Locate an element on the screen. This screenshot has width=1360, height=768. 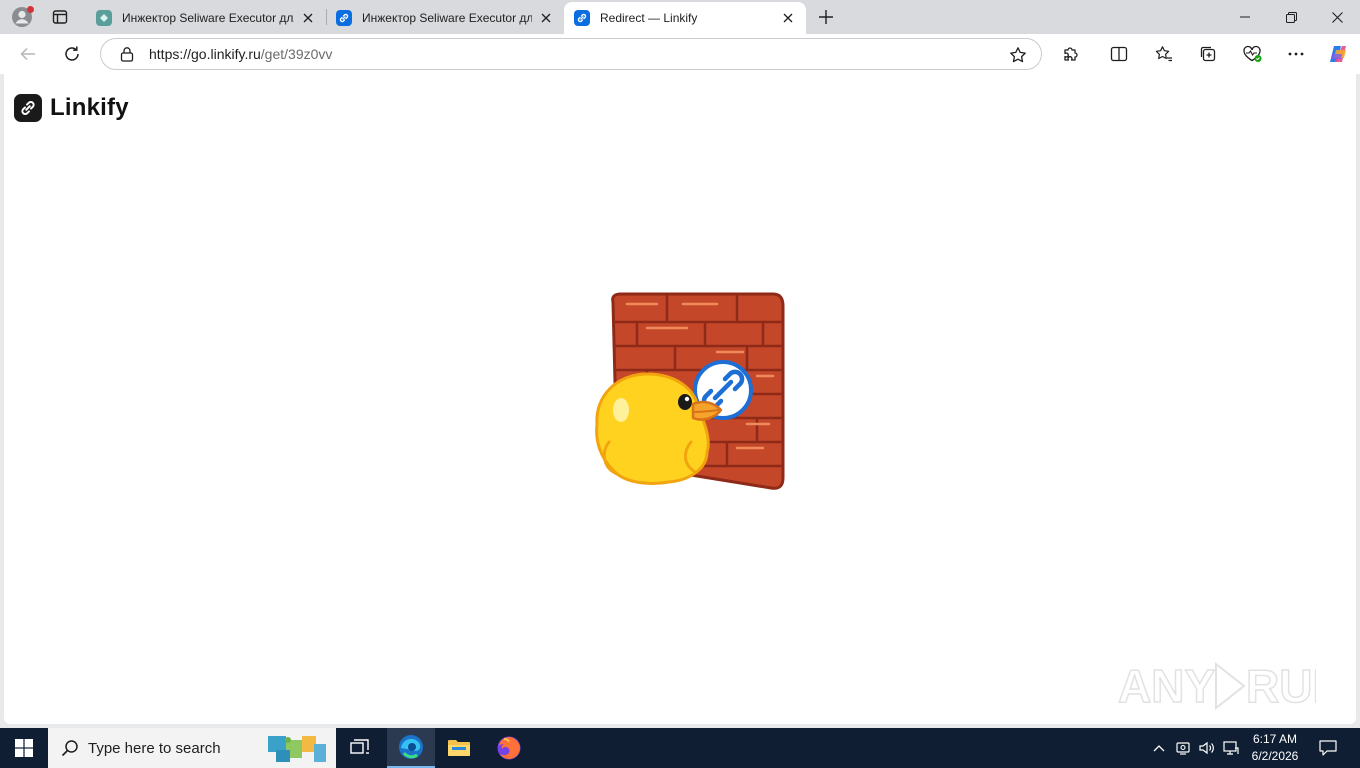
split-screen-button is located at coordinates (1119, 54).